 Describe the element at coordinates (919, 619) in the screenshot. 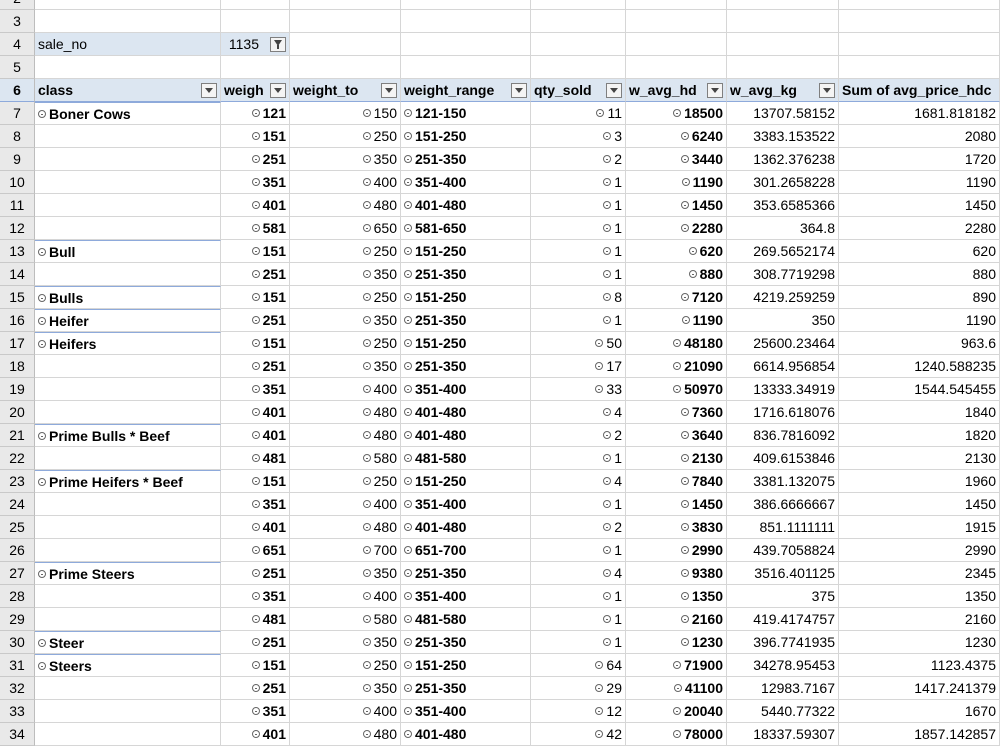

I see `avg-price-cell: 2160` at that location.